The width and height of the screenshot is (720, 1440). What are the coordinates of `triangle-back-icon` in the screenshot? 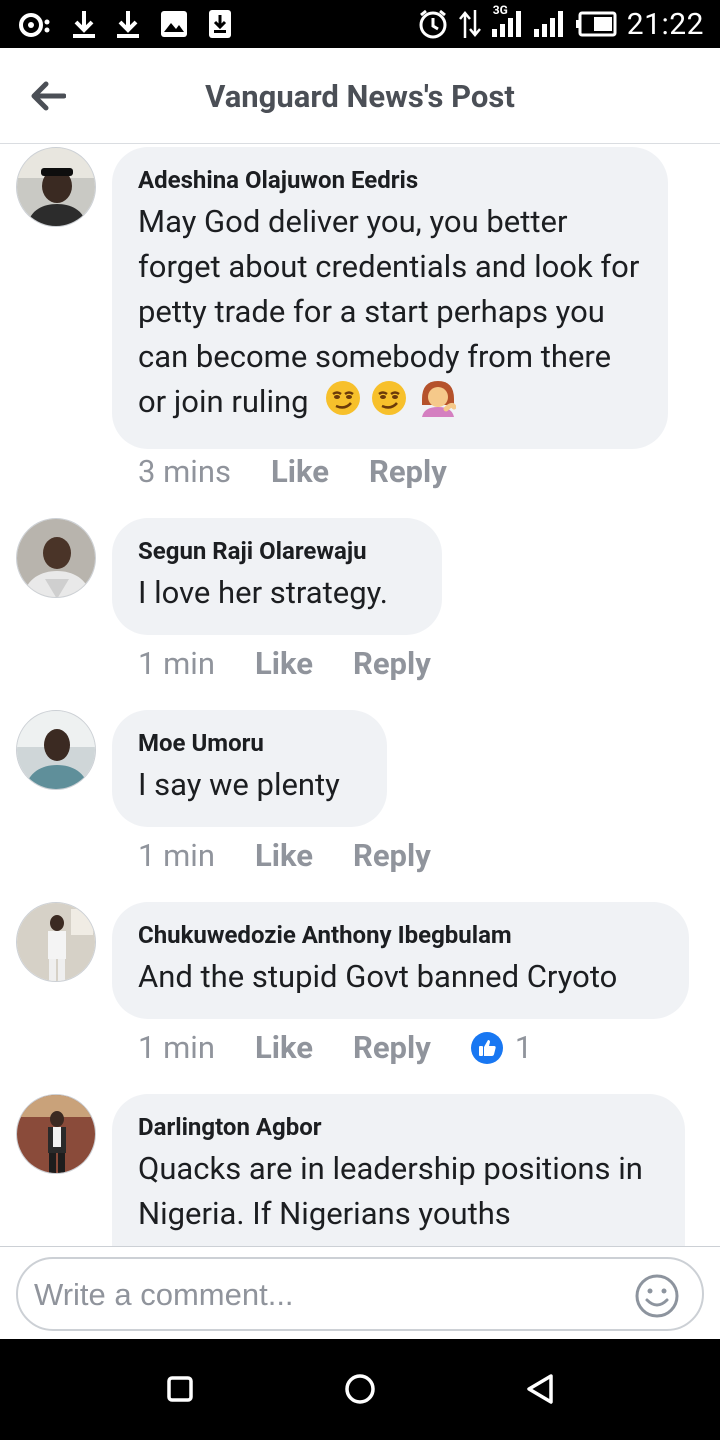 It's located at (540, 1389).